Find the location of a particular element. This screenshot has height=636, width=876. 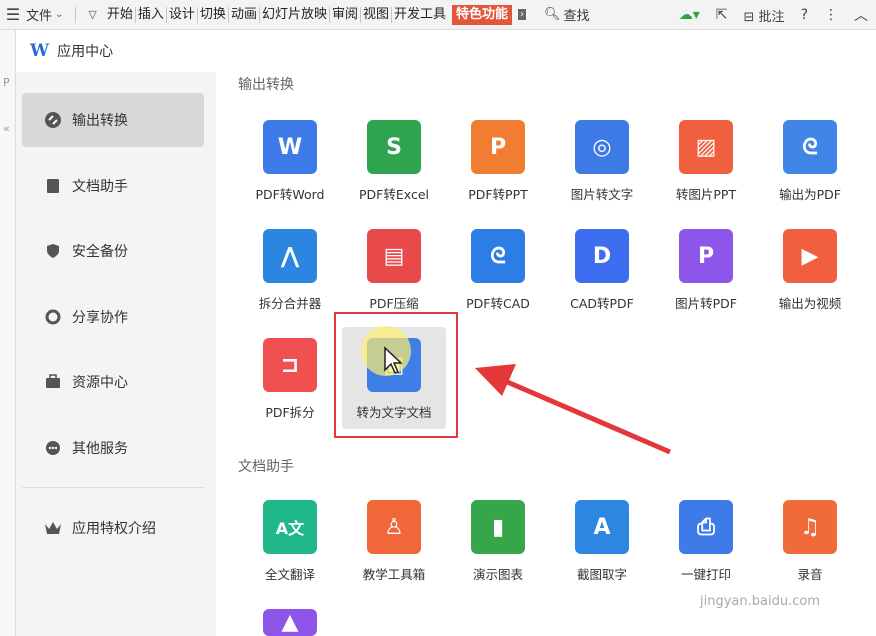

sidebar-item-label: 资源中心 is located at coordinates (100, 383).